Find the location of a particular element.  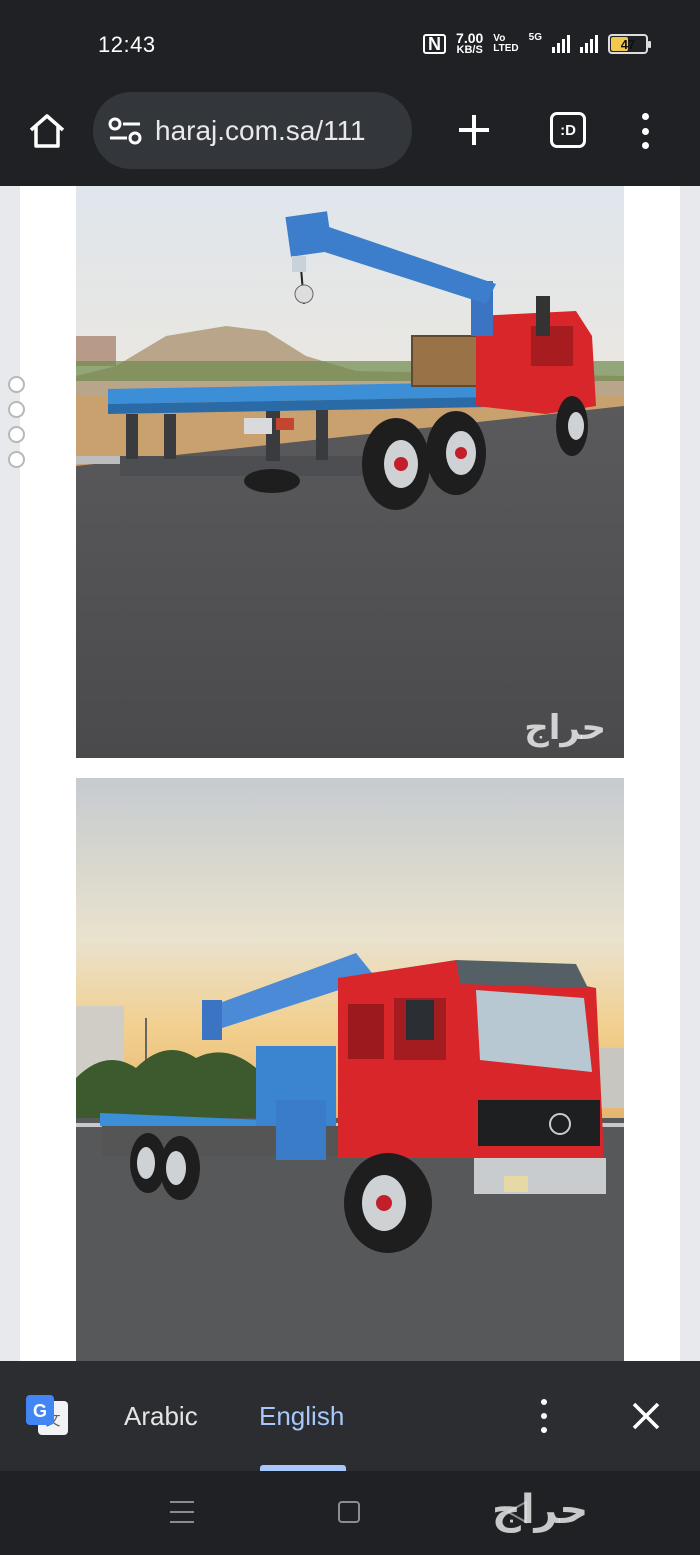

side-scroll-indicator is located at coordinates (16, 422).